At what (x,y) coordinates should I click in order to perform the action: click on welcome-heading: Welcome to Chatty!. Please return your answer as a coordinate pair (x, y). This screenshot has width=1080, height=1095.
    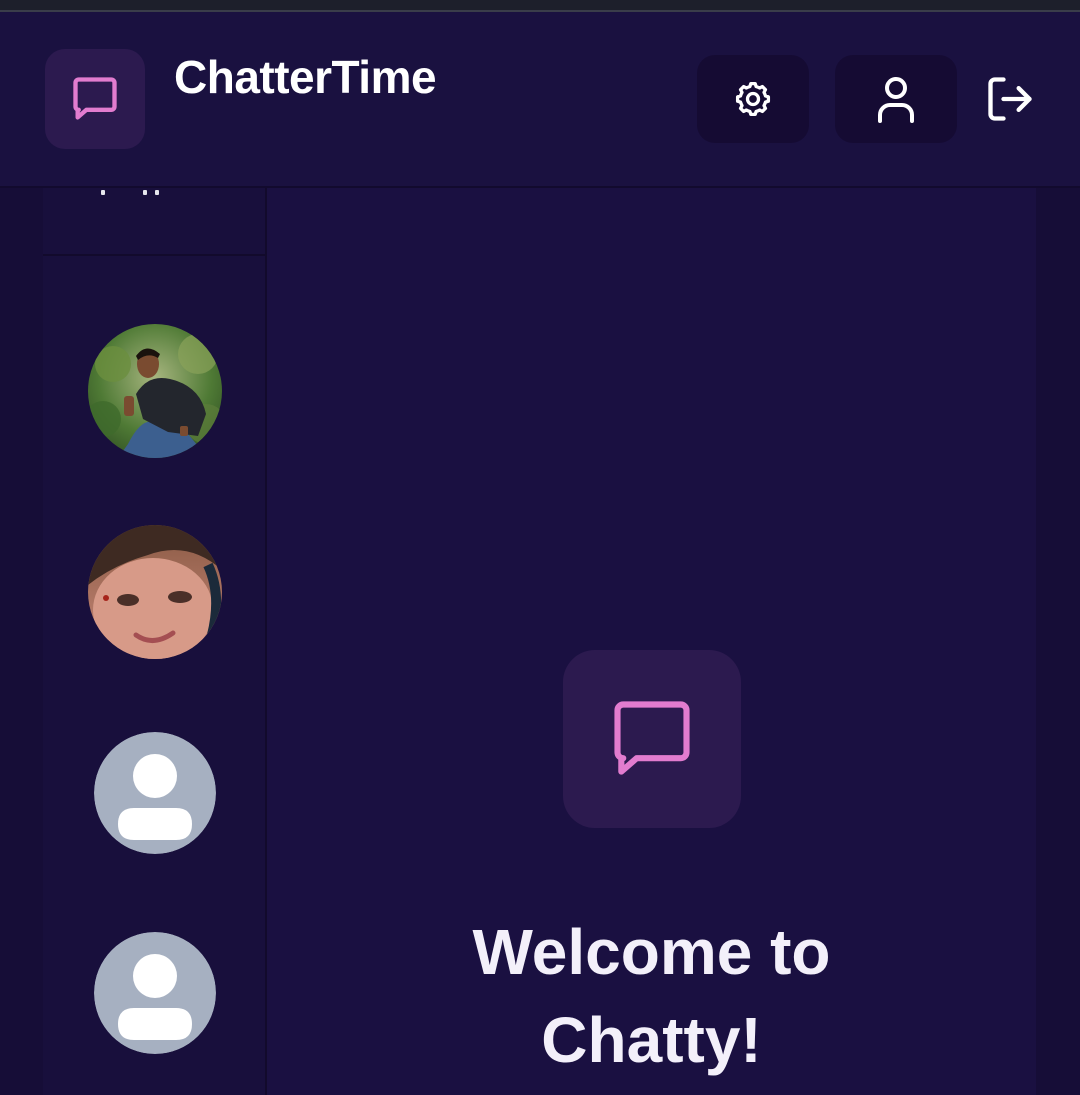
    Looking at the image, I should click on (651, 996).